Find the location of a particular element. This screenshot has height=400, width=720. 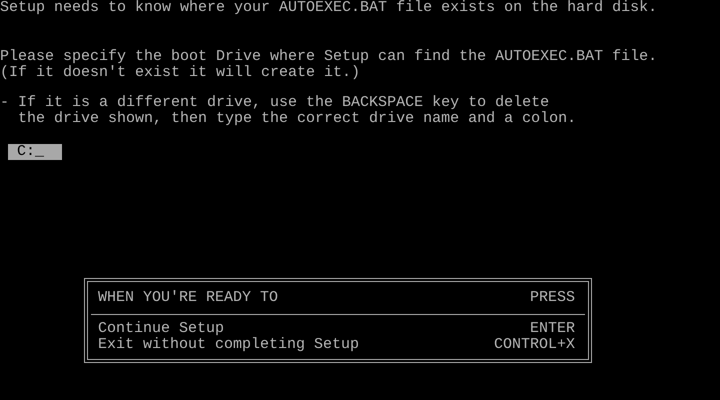

column-heading: PRESS is located at coordinates (552, 298).